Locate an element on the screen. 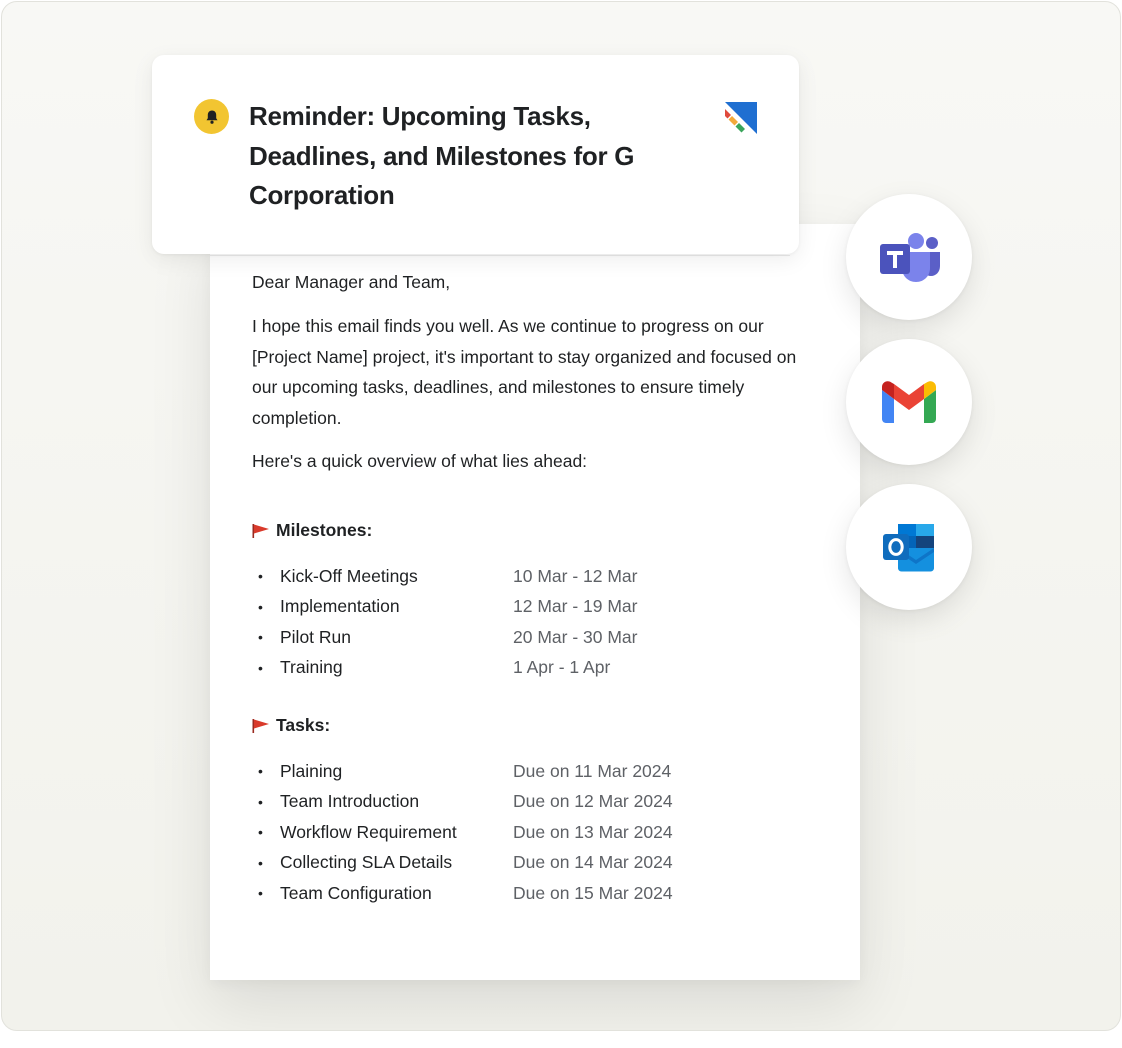 The width and height of the screenshot is (1122, 1048). outlook-icon is located at coordinates (908, 548).